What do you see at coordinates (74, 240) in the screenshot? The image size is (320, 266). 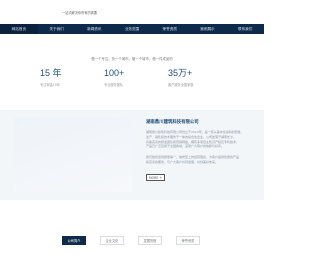 I see `tab-company-profile: 公司简介` at bounding box center [74, 240].